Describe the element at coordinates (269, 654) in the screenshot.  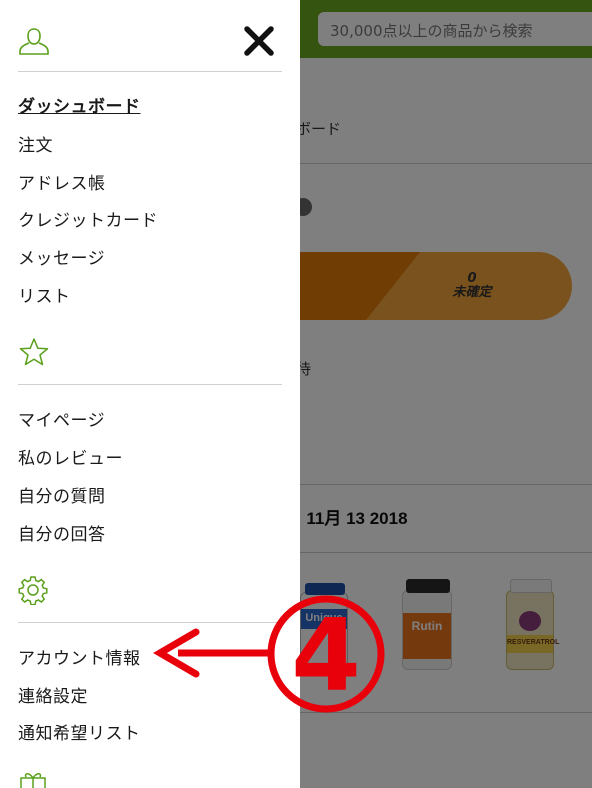
I see `annotation-overlay: 4` at that location.